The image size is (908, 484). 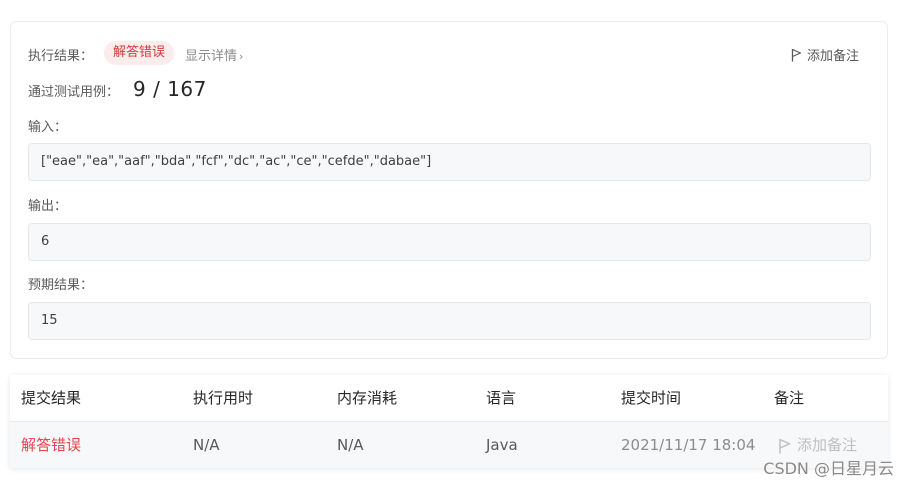 What do you see at coordinates (688, 445) in the screenshot?
I see `row-time: 2021/11/17 18:04` at bounding box center [688, 445].